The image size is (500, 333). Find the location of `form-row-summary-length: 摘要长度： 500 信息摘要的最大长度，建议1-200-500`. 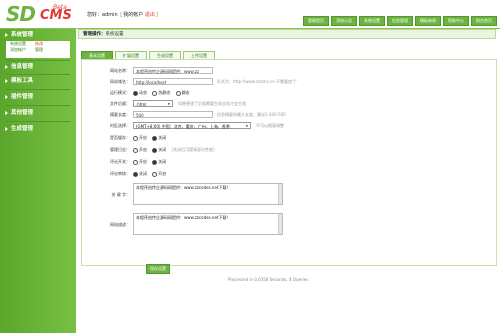

form-row-summary-length: 摘要长度： 500 信息摘要的最大长度，建议1-200-500 is located at coordinates (289, 114).